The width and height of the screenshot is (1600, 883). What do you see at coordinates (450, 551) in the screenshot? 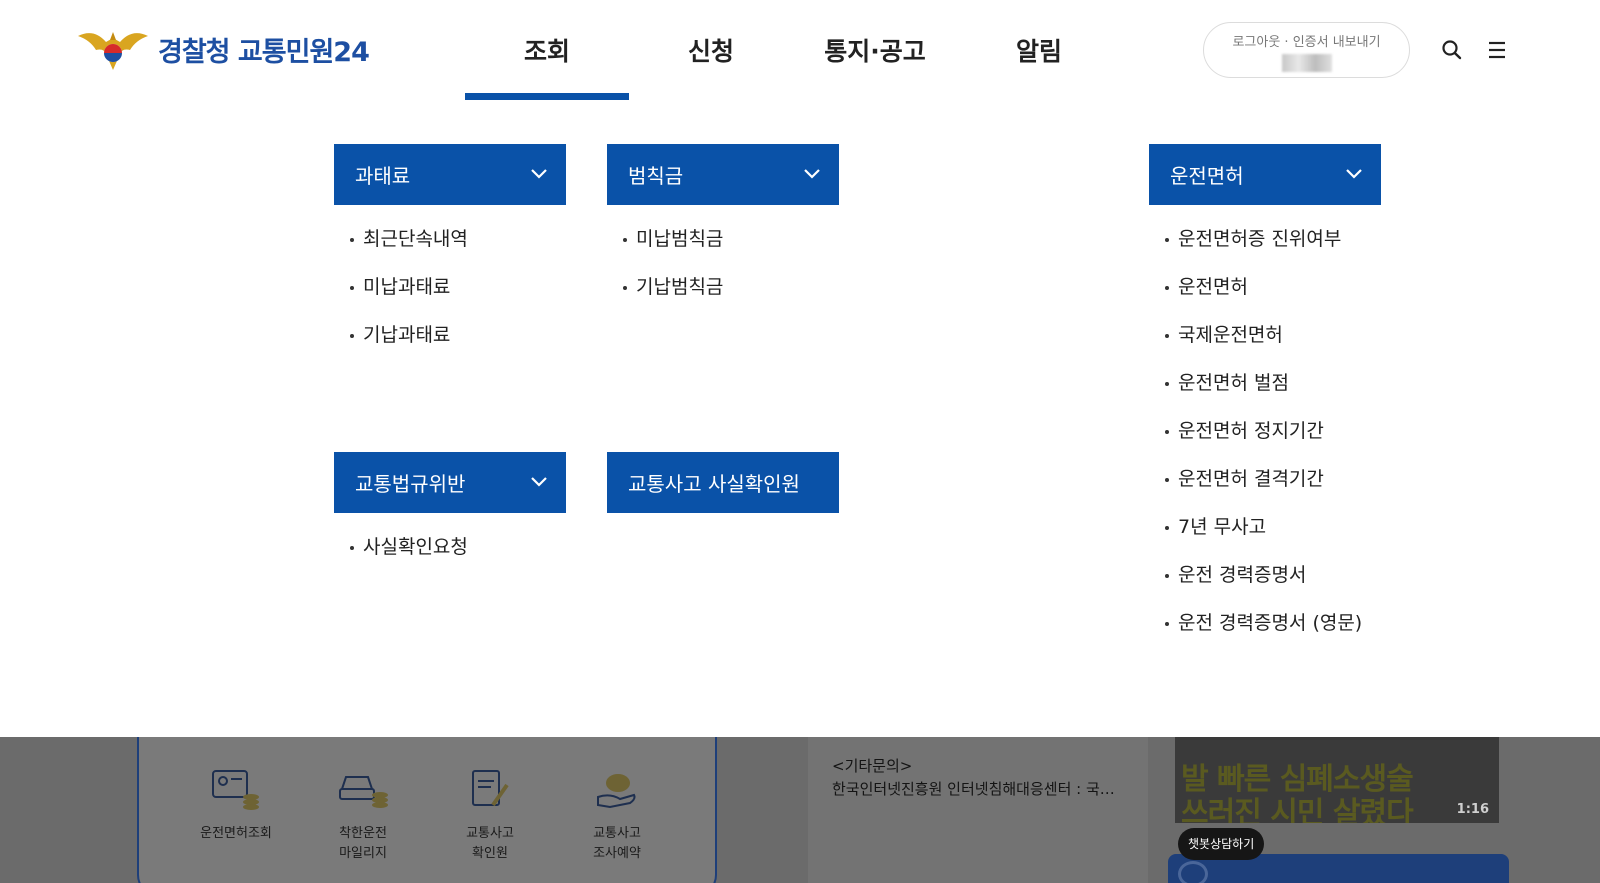
I see `menu-item-fact-check-request: 사실확인요청` at bounding box center [450, 551].